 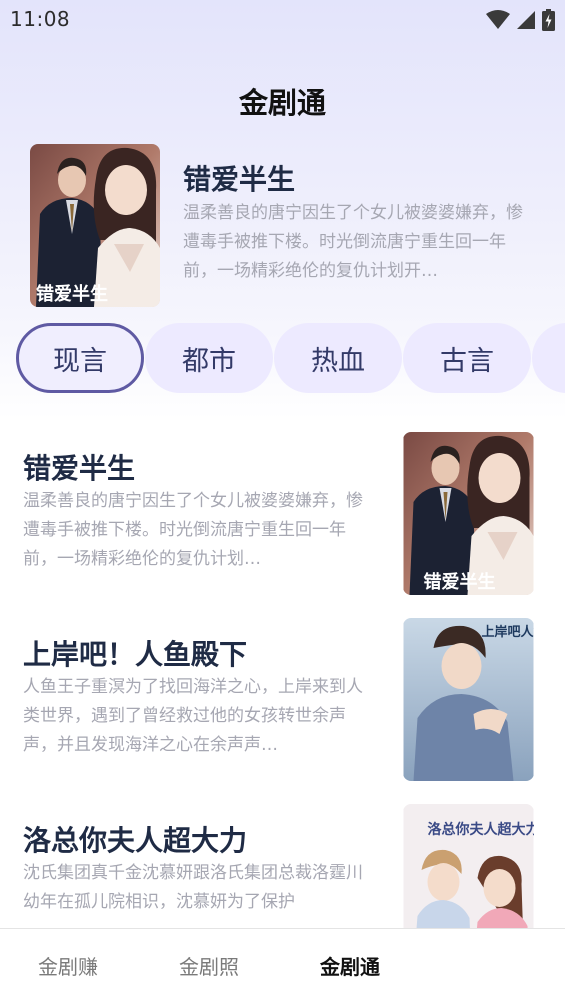 I want to click on drama-cover-image: 上岸吧人鱼殿下, so click(x=468, y=699).